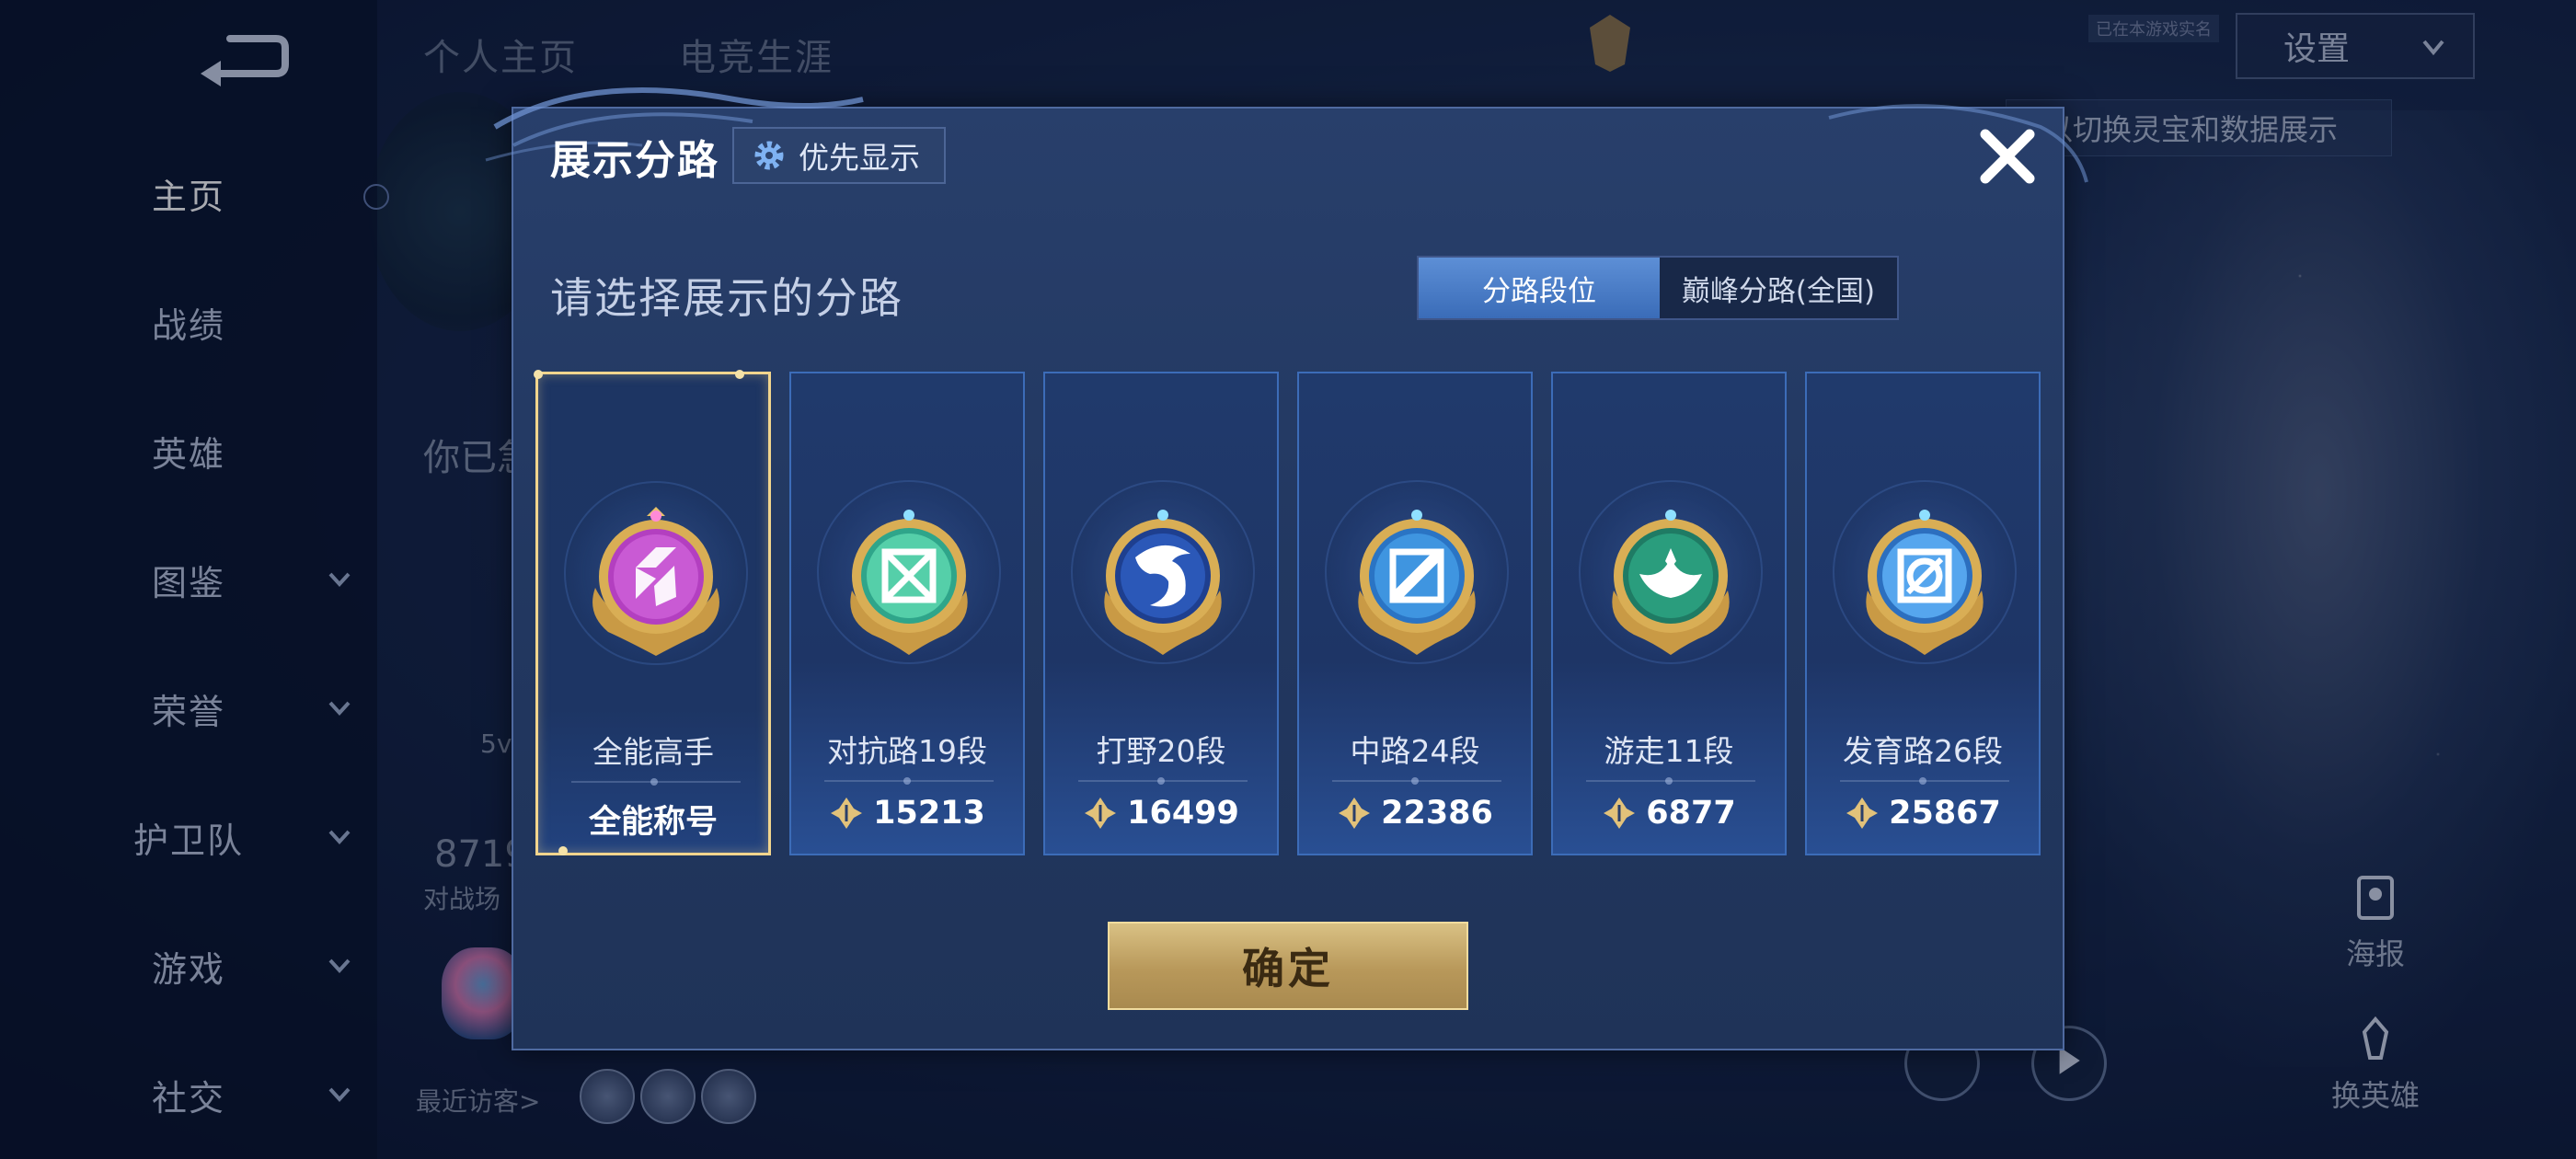 The height and width of the screenshot is (1159, 2576). Describe the element at coordinates (653, 752) in the screenshot. I see `lane-card-name: 全能高手` at that location.